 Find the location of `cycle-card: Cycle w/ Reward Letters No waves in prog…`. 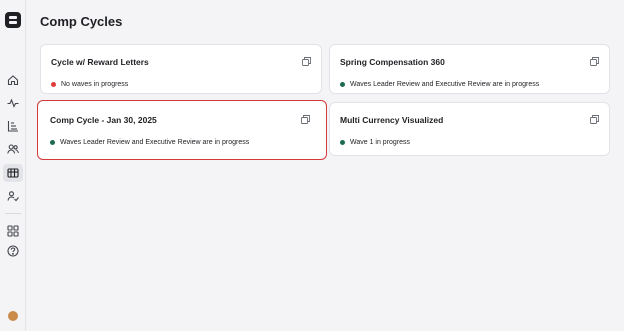

cycle-card: Cycle w/ Reward Letters No waves in prog… is located at coordinates (181, 69).